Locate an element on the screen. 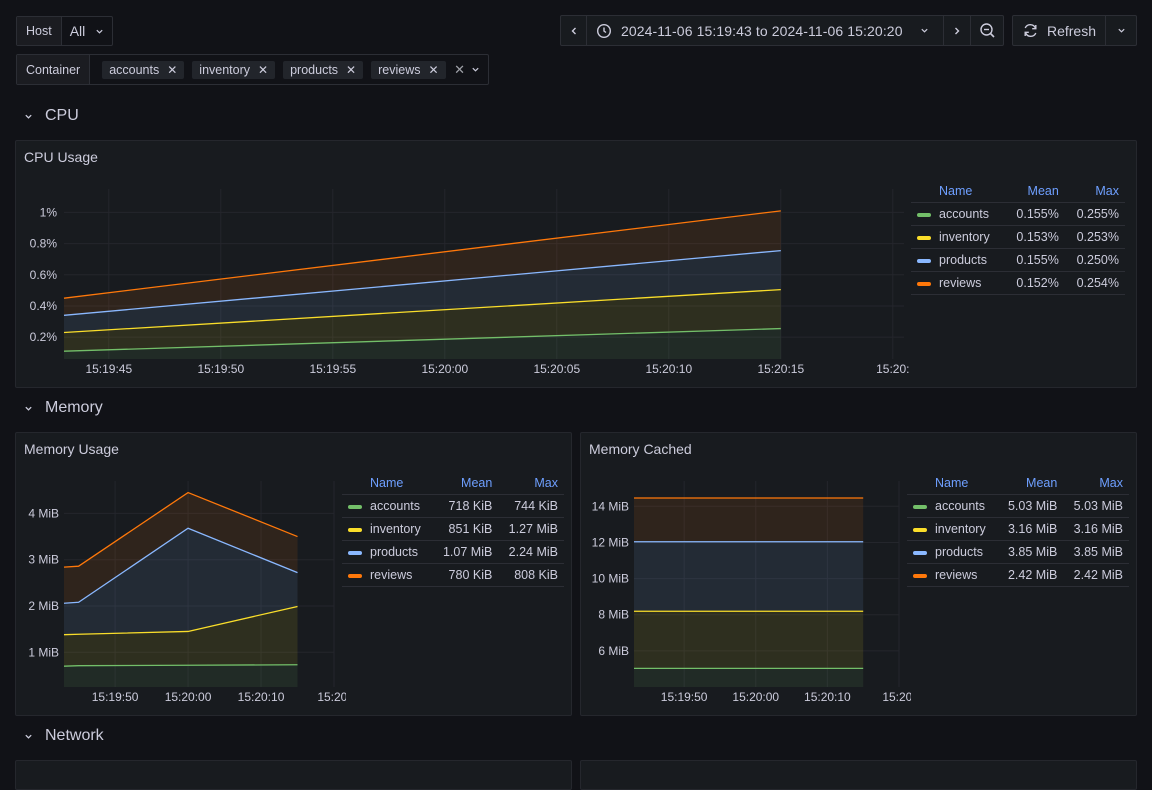 The image size is (1152, 790). legend-row-inventory: inventory 0.153% 0.253% is located at coordinates (1018, 237).